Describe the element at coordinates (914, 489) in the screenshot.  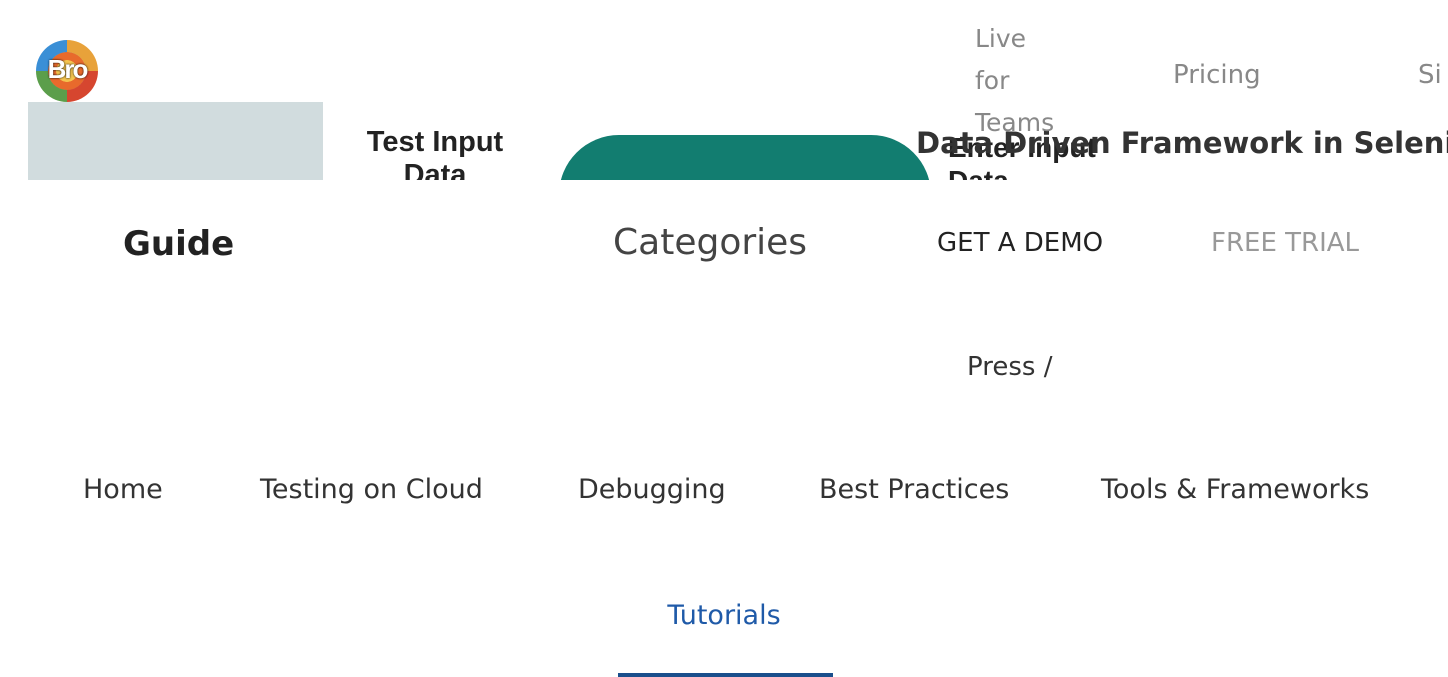
I see `tab-best-practices: Best Practices` at that location.